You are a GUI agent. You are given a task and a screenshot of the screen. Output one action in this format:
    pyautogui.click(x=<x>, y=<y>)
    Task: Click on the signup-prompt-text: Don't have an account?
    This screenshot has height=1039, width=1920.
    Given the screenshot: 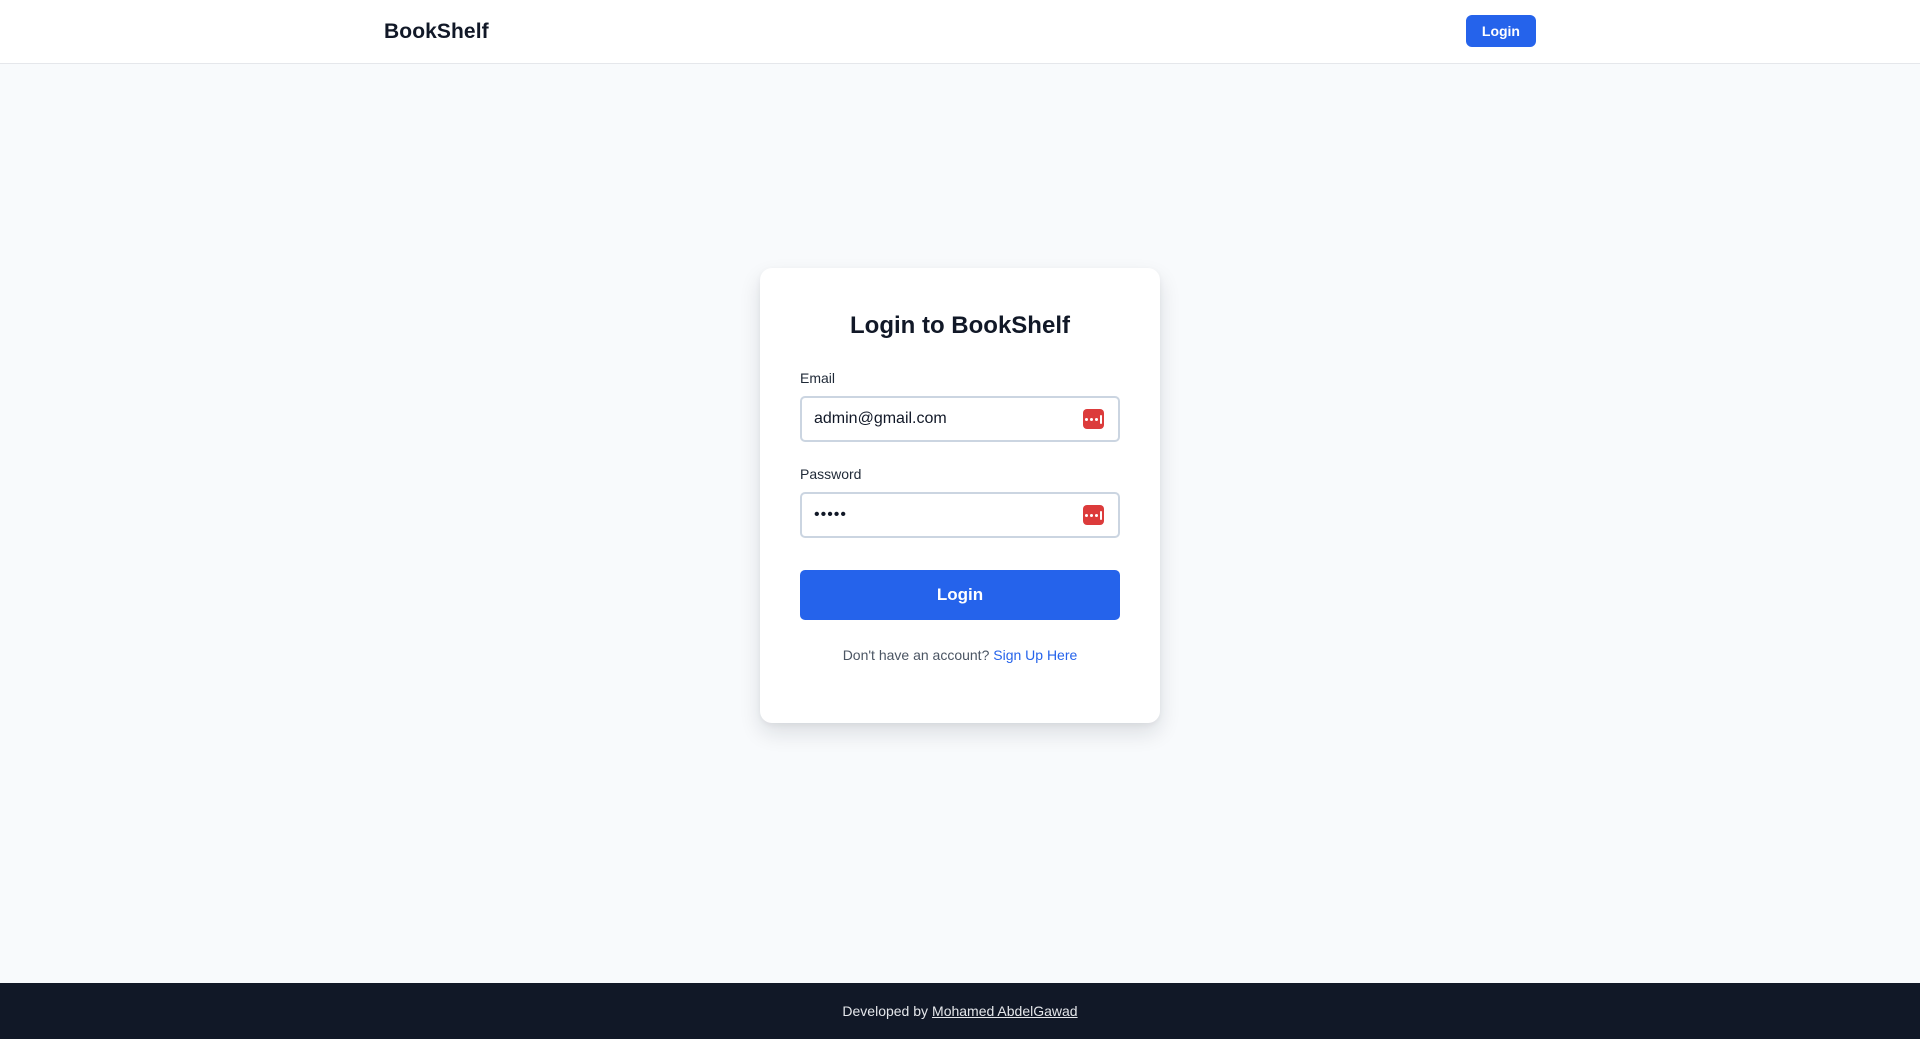 What is the action you would take?
    pyautogui.click(x=916, y=655)
    